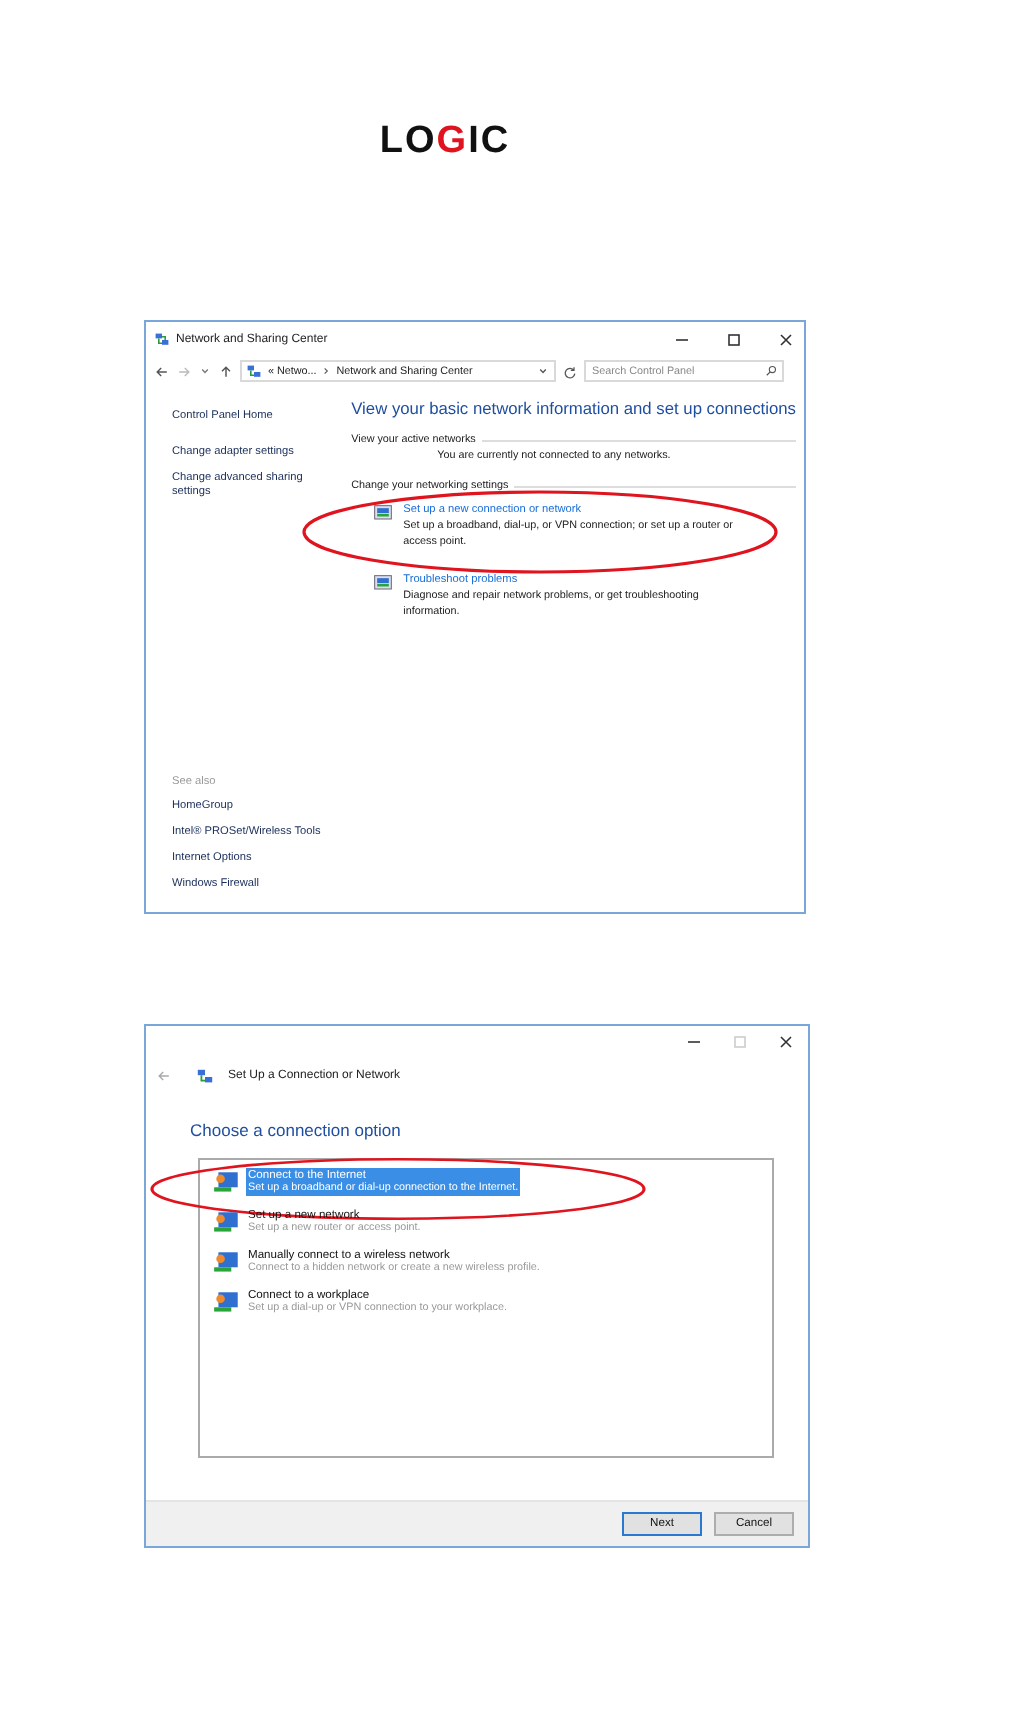 The image size is (1010, 1730). What do you see at coordinates (573, 408) in the screenshot?
I see `page-heading: View your basic network information and set up connections` at bounding box center [573, 408].